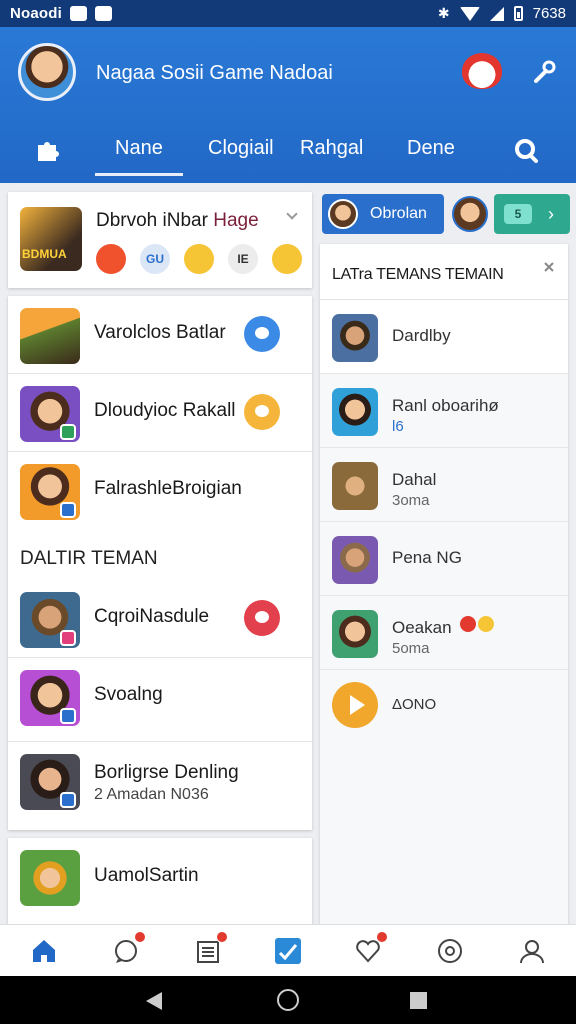 This screenshot has width=576, height=1024. I want to click on carrier-label: Noaodi, so click(36, 13).